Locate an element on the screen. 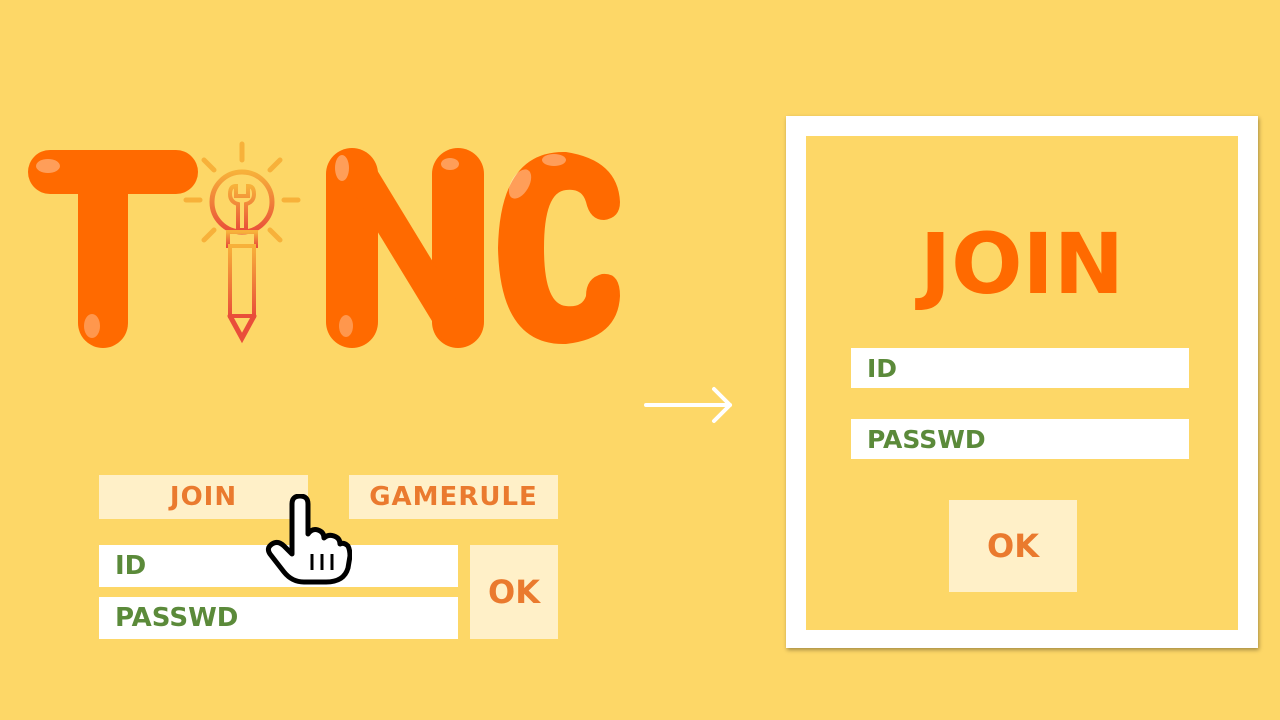 The height and width of the screenshot is (720, 1280). arrow-right-icon is located at coordinates (690, 405).